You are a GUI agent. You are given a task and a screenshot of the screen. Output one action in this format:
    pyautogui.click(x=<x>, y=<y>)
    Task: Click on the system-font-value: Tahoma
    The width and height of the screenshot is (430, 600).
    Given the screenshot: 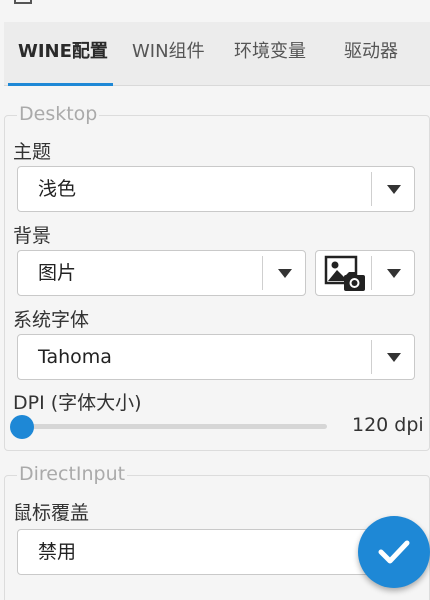 What is the action you would take?
    pyautogui.click(x=75, y=357)
    